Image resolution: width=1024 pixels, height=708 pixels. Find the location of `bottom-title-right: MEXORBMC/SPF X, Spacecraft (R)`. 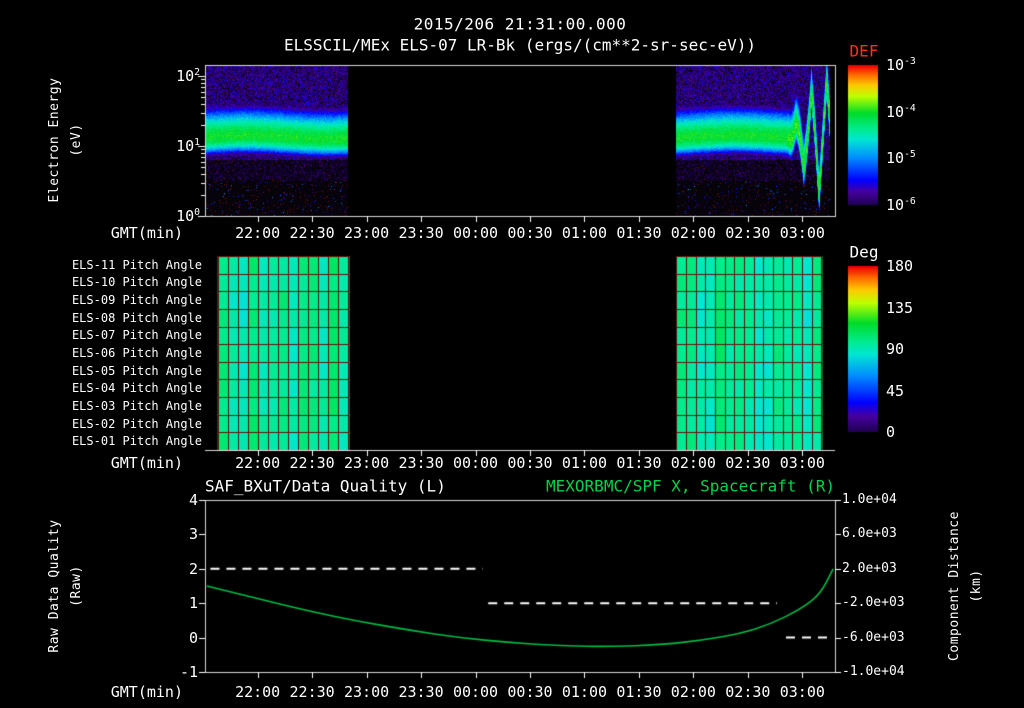

bottom-title-right: MEXORBMC/SPF X, Spacecraft (R) is located at coordinates (690, 486).